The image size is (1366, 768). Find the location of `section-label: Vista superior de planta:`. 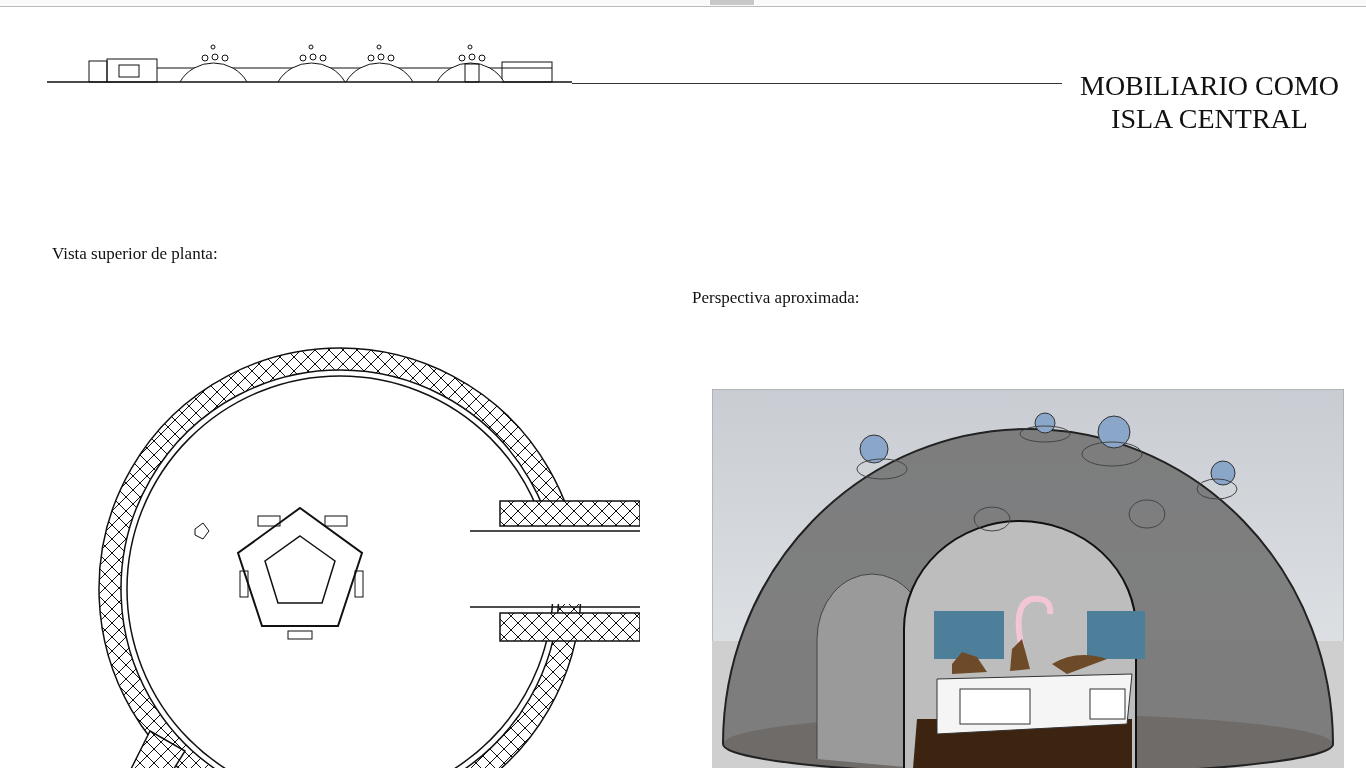

section-label: Vista superior de planta: is located at coordinates (135, 254).